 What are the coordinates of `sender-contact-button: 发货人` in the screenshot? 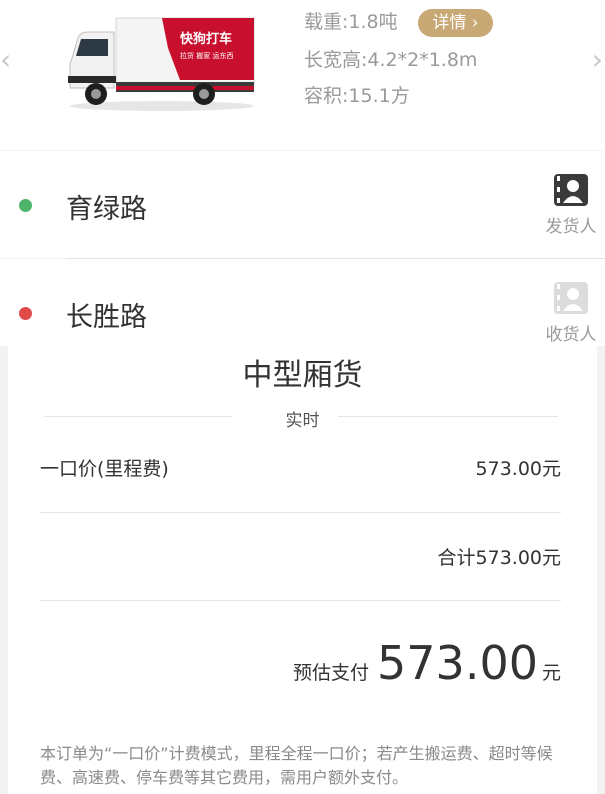 It's located at (571, 205).